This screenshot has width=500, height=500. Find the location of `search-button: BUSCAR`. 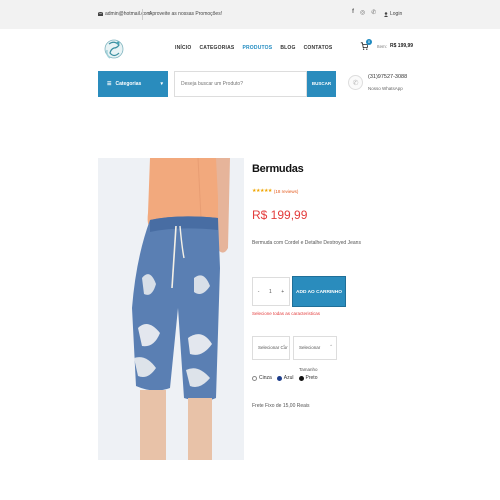

search-button: BUSCAR is located at coordinates (321, 84).